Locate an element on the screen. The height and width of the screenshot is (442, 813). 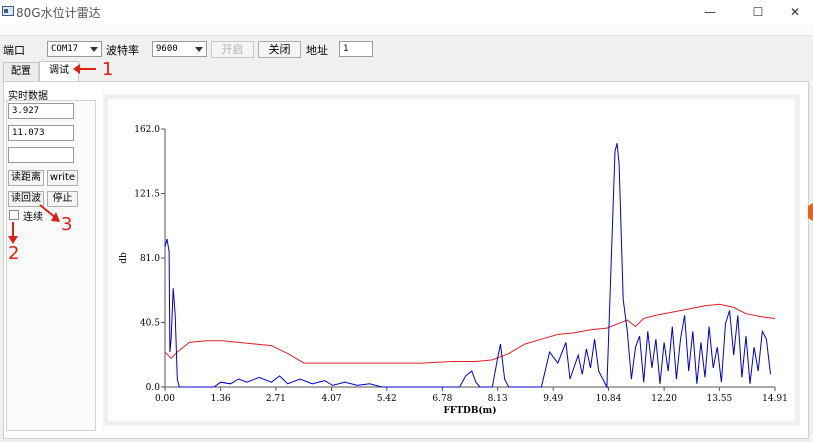
annotation-3: 3 is located at coordinates (67, 224).